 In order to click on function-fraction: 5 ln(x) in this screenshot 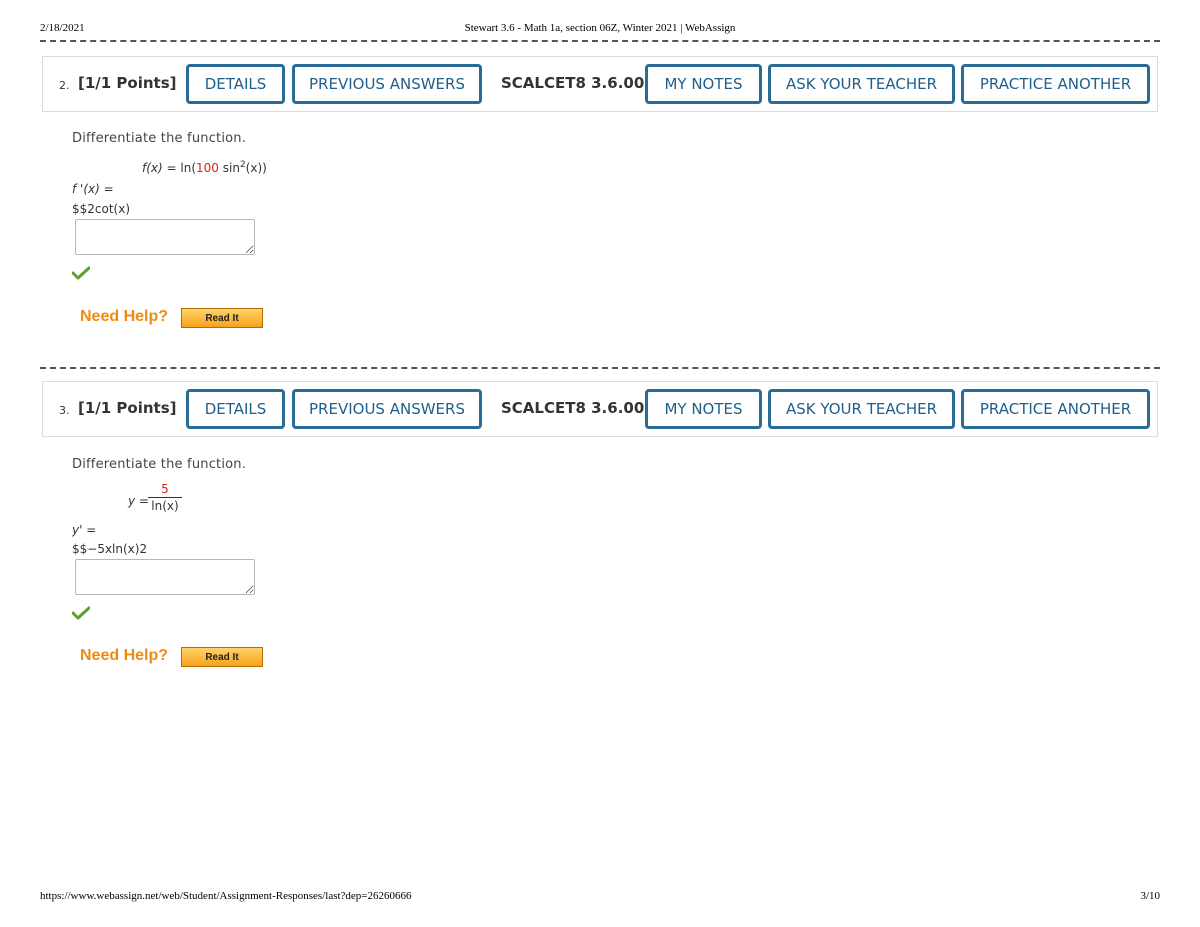, I will do `click(165, 497)`.